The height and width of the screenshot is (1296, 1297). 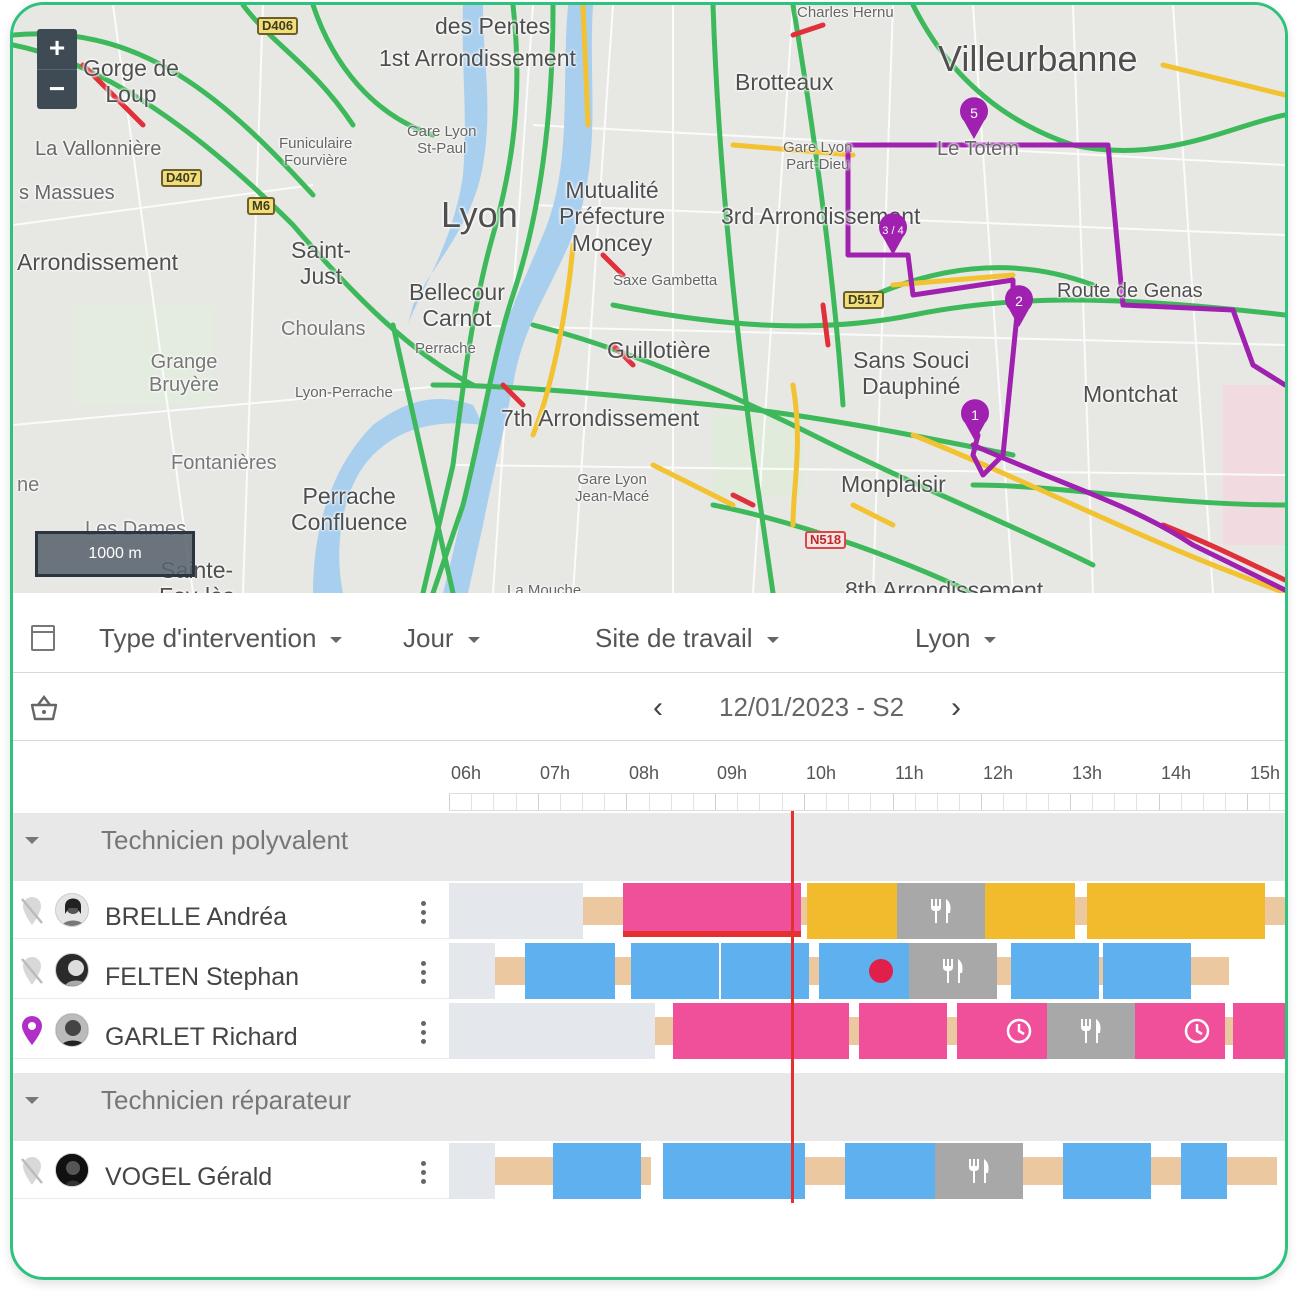 What do you see at coordinates (552, 1031) in the screenshot?
I see `idle-slot` at bounding box center [552, 1031].